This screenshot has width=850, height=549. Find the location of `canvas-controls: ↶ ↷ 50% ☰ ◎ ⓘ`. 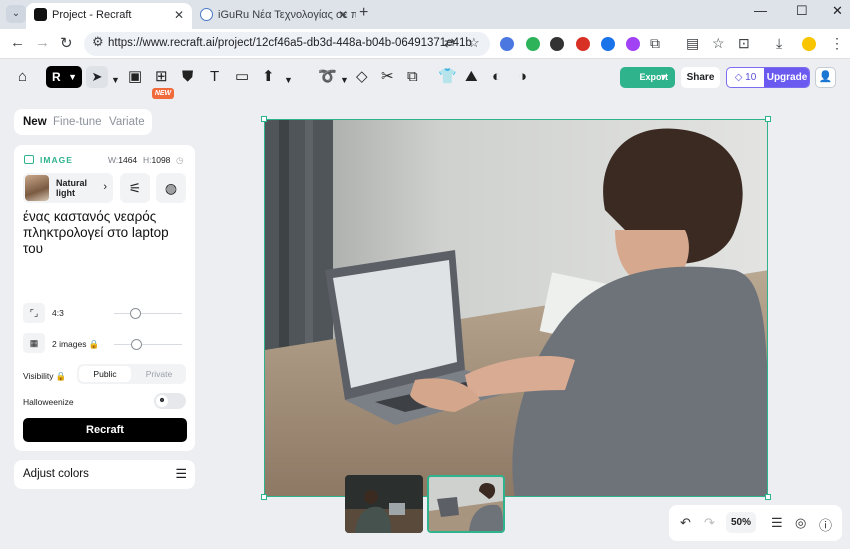

canvas-controls: ↶ ↷ 50% ☰ ◎ ⓘ is located at coordinates (755, 523).